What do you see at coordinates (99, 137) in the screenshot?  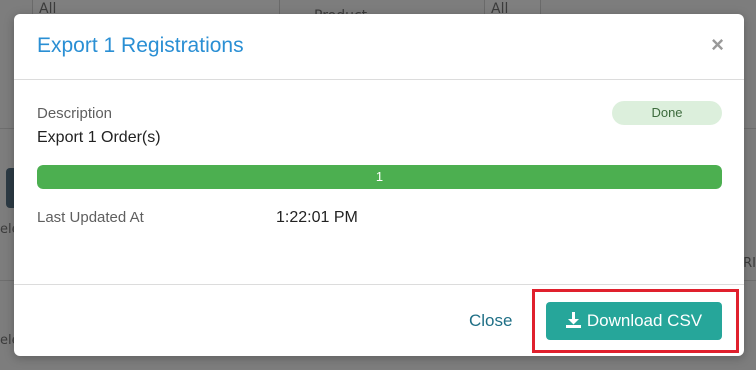 I see `description-value: Export 1 Order(s)` at bounding box center [99, 137].